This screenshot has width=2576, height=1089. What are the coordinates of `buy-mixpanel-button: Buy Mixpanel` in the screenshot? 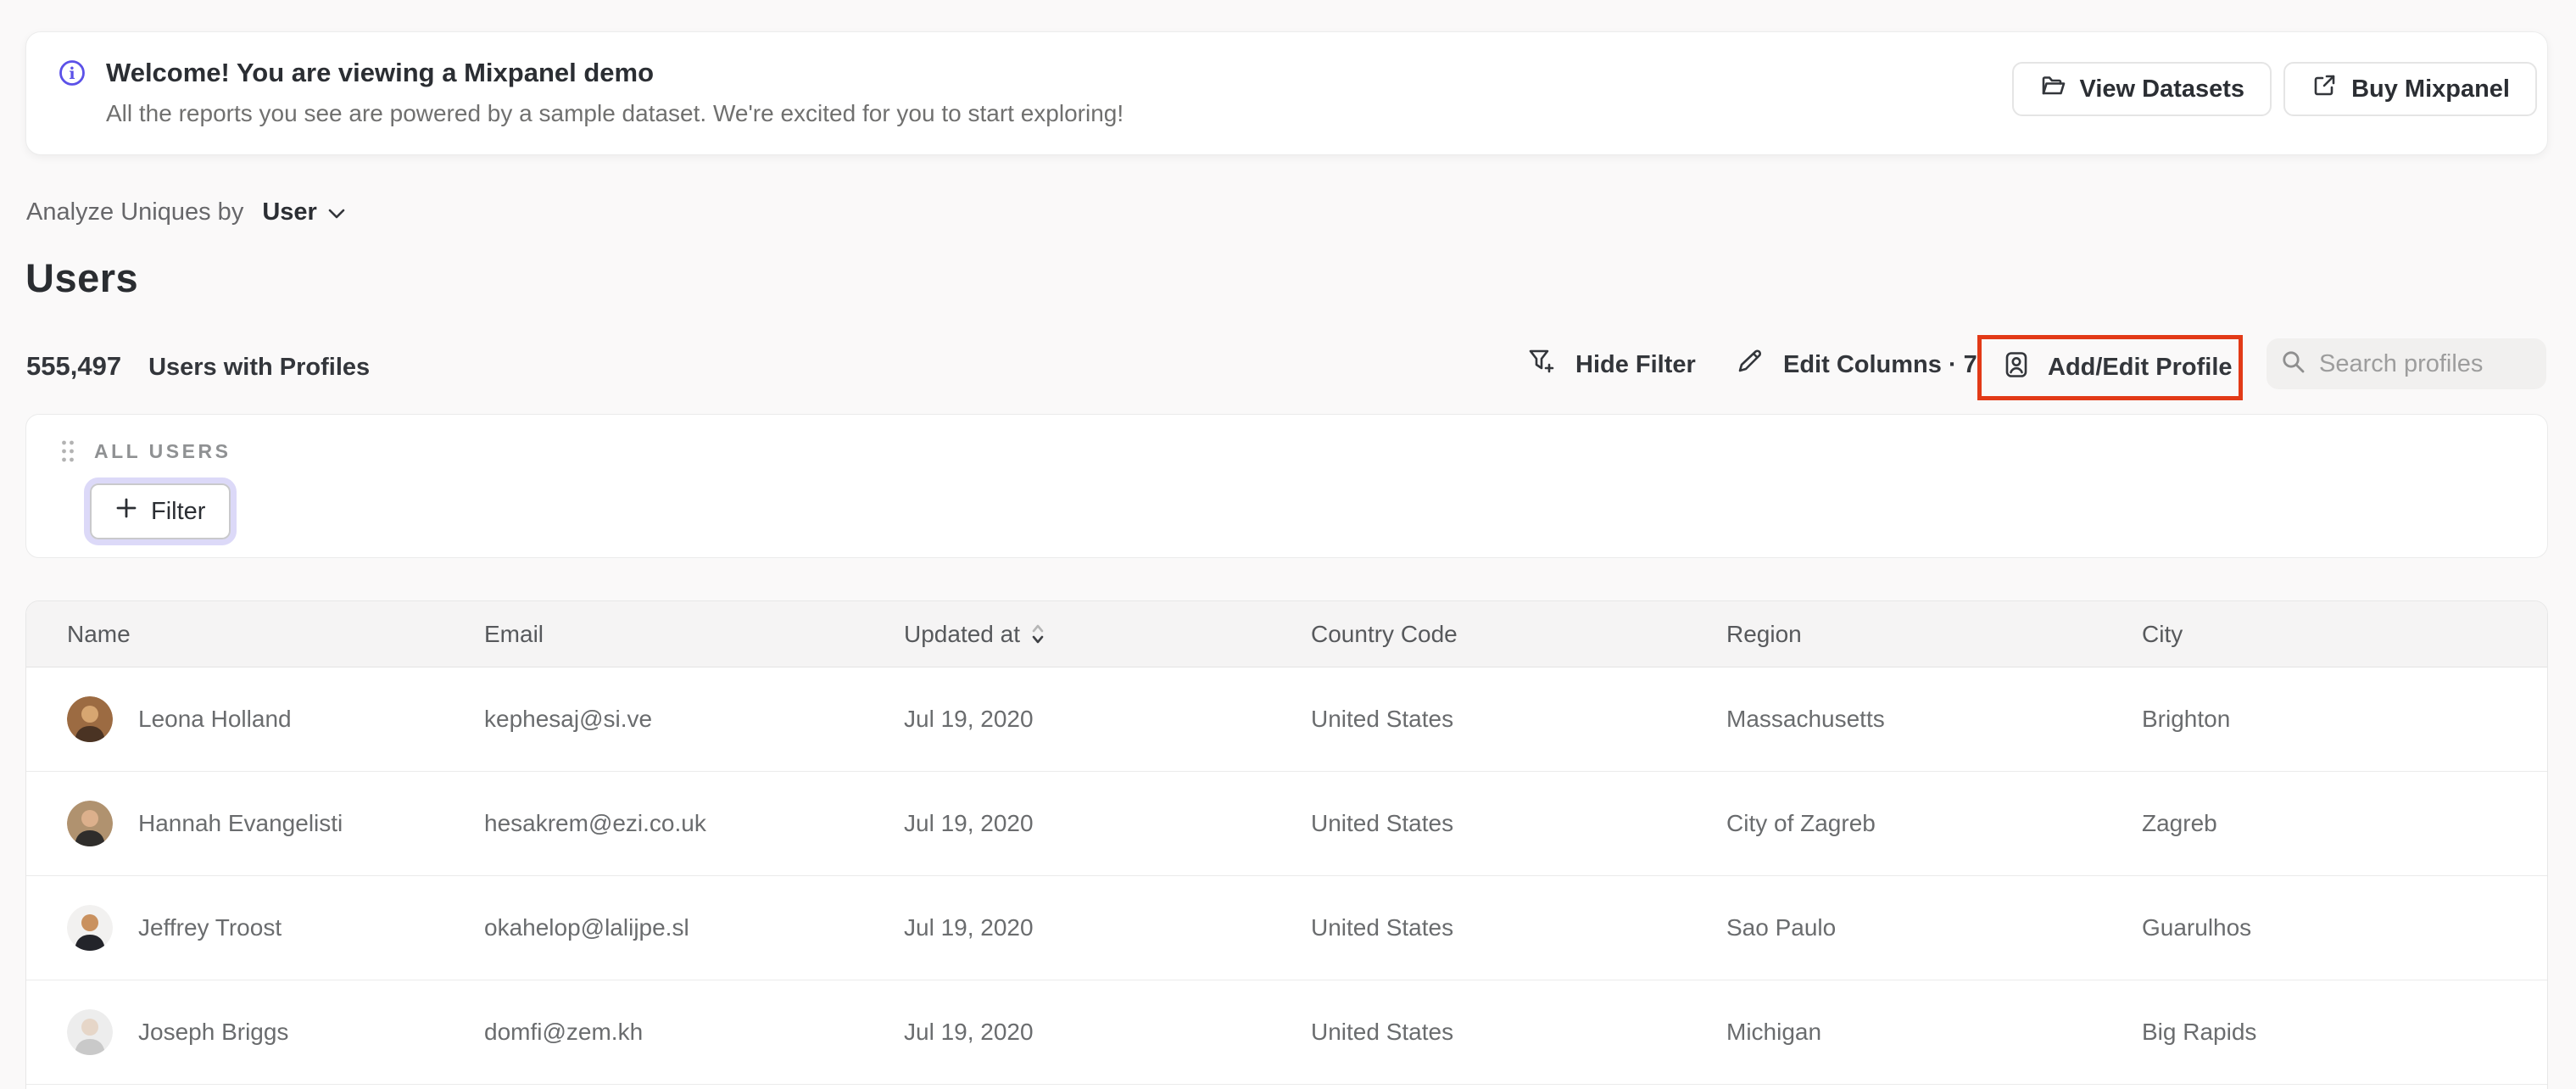 It's located at (2410, 89).